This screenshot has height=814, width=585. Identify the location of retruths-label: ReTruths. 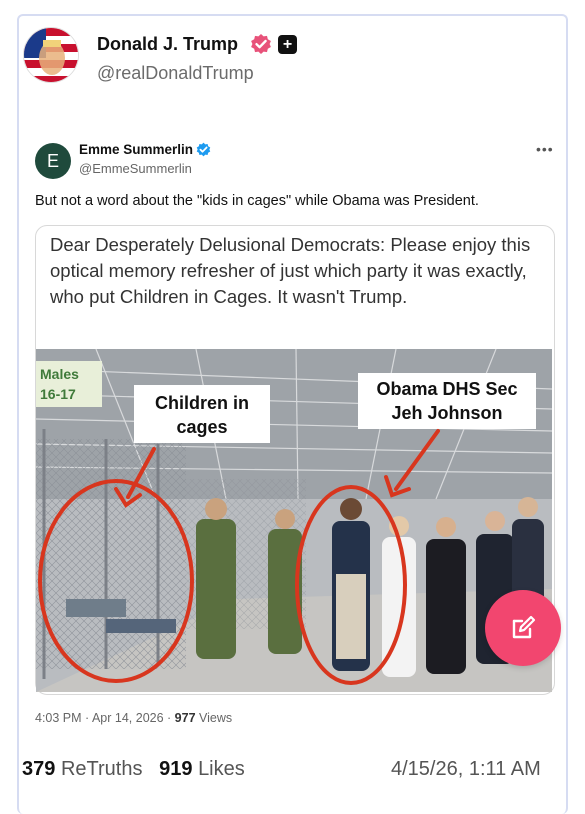
(102, 769).